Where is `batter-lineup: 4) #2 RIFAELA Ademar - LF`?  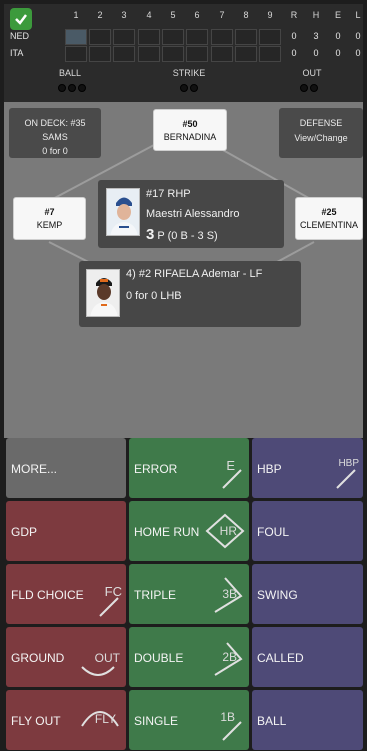 batter-lineup: 4) #2 RIFAELA Ademar - LF is located at coordinates (194, 274).